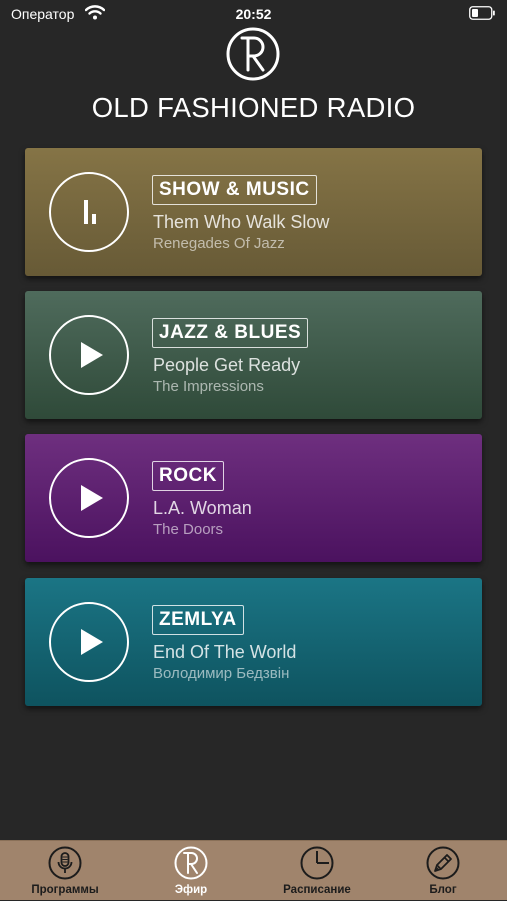 The image size is (507, 901). Describe the element at coordinates (241, 222) in the screenshot. I see `song-title: Them Who Walk Slow` at that location.